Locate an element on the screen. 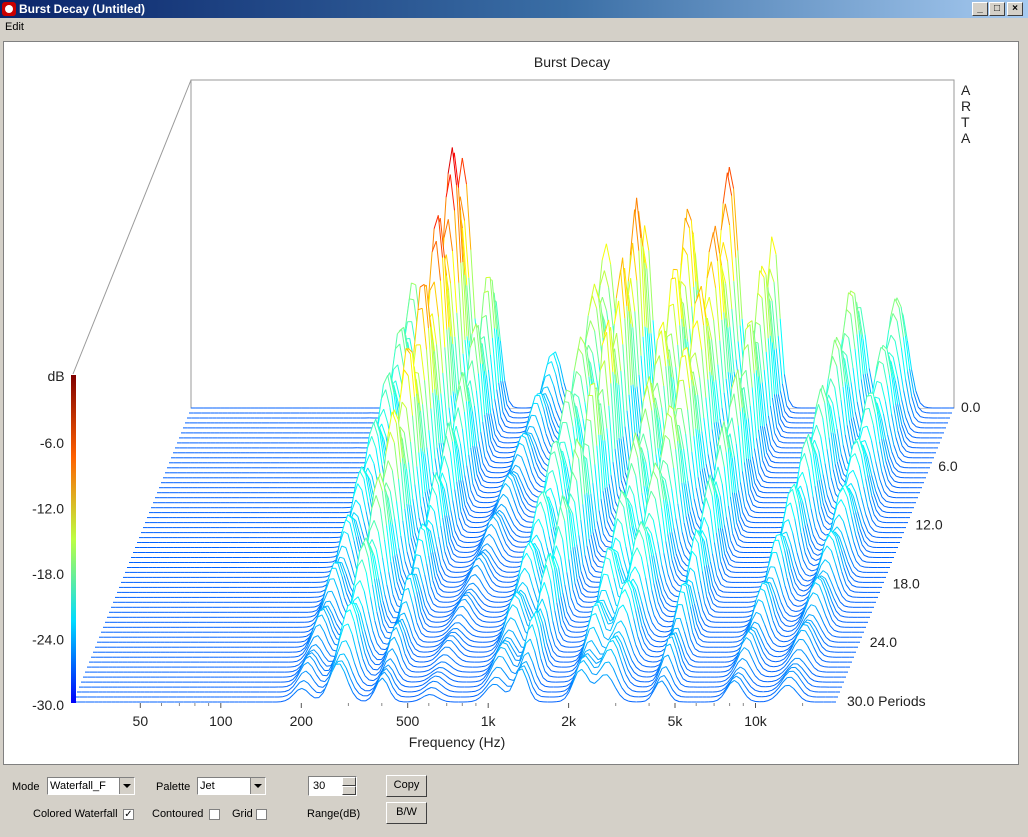 This screenshot has width=1028, height=837. perspective-edge is located at coordinates (132, 227).